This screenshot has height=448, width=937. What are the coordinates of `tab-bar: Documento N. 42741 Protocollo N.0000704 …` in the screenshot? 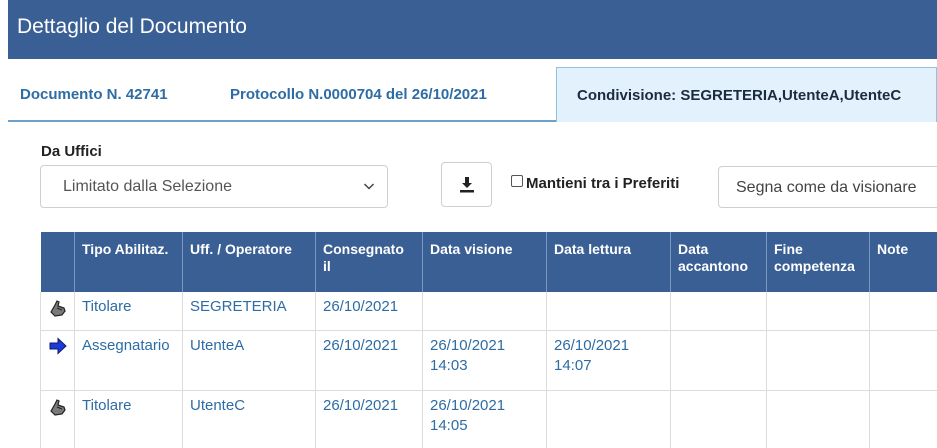 It's located at (472, 94).